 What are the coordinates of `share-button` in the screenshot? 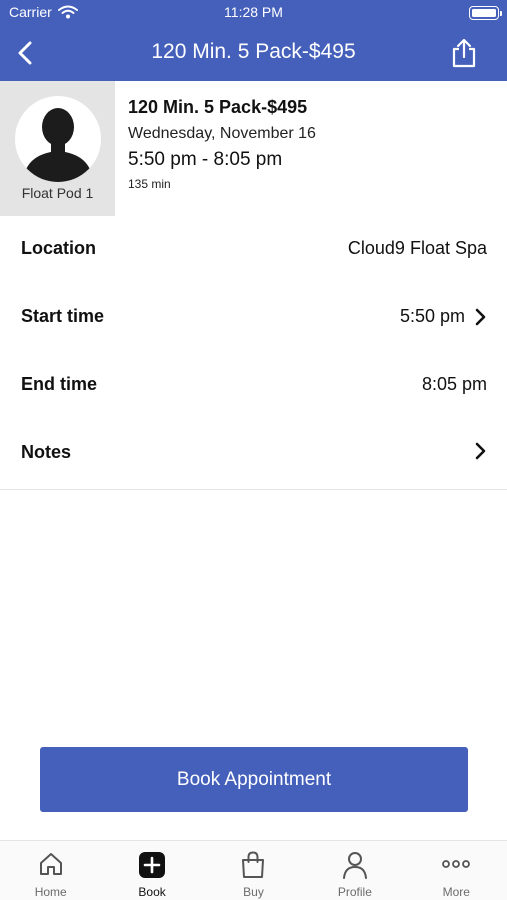 It's located at (464, 53).